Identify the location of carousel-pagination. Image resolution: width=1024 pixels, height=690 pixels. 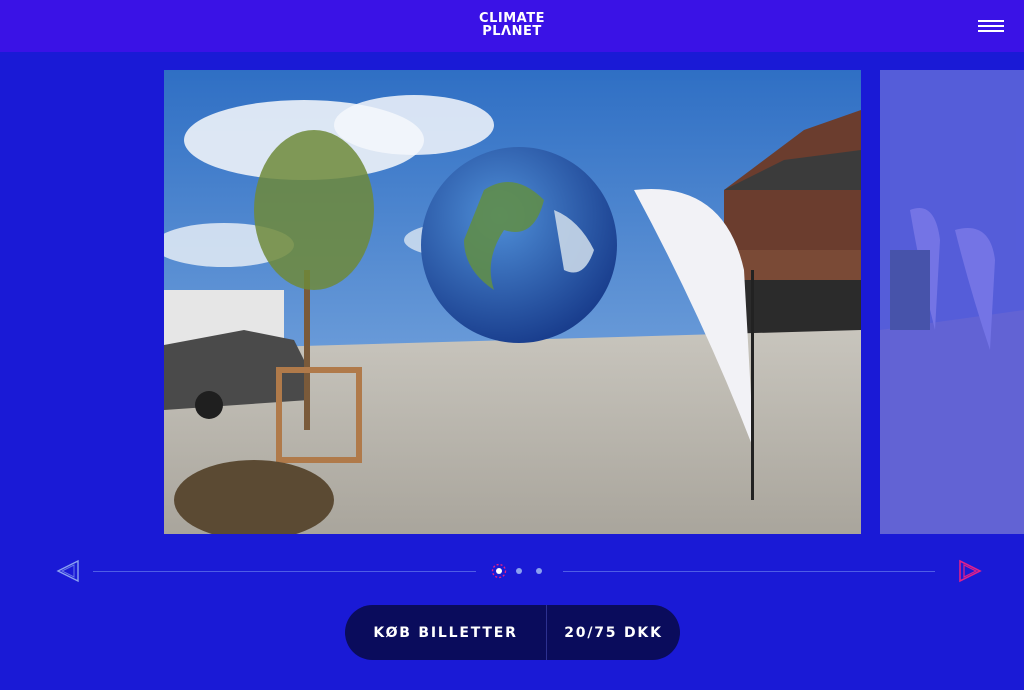
(520, 571).